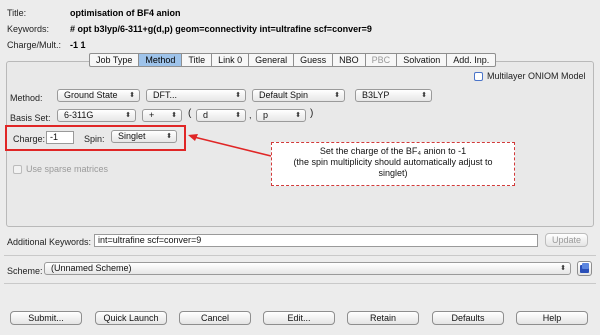  What do you see at coordinates (552, 318) in the screenshot?
I see `help-button: Help` at bounding box center [552, 318].